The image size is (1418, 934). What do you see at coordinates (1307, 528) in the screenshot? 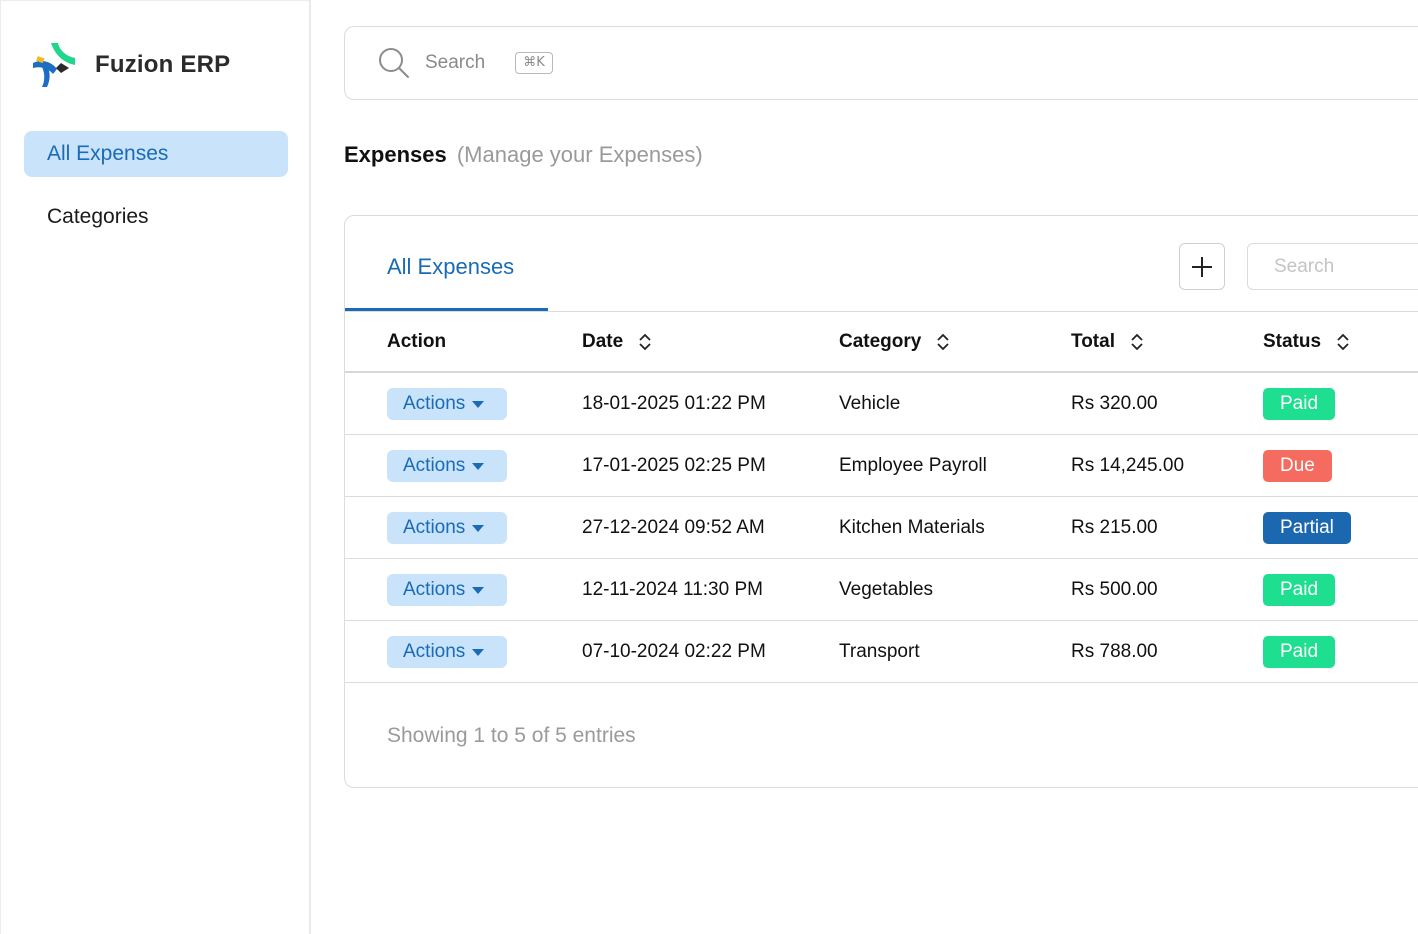
I see `status-badge: Partial` at bounding box center [1307, 528].